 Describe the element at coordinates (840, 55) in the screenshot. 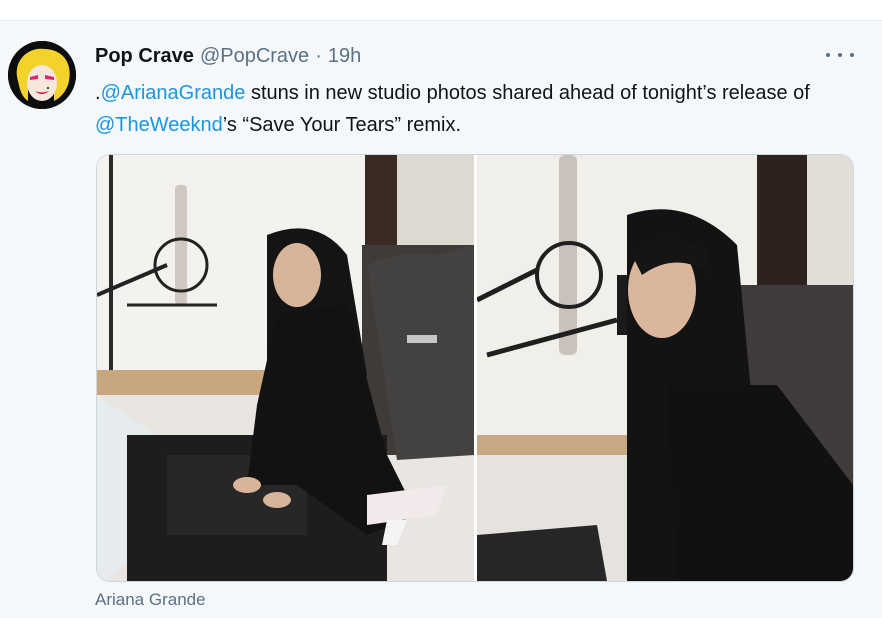

I see `more-horizontal-icon` at that location.